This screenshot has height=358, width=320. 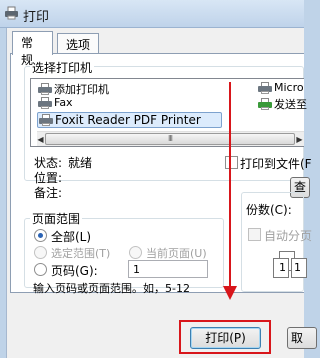 I want to click on scroll-right-icon: ▶, so click(x=299, y=139).